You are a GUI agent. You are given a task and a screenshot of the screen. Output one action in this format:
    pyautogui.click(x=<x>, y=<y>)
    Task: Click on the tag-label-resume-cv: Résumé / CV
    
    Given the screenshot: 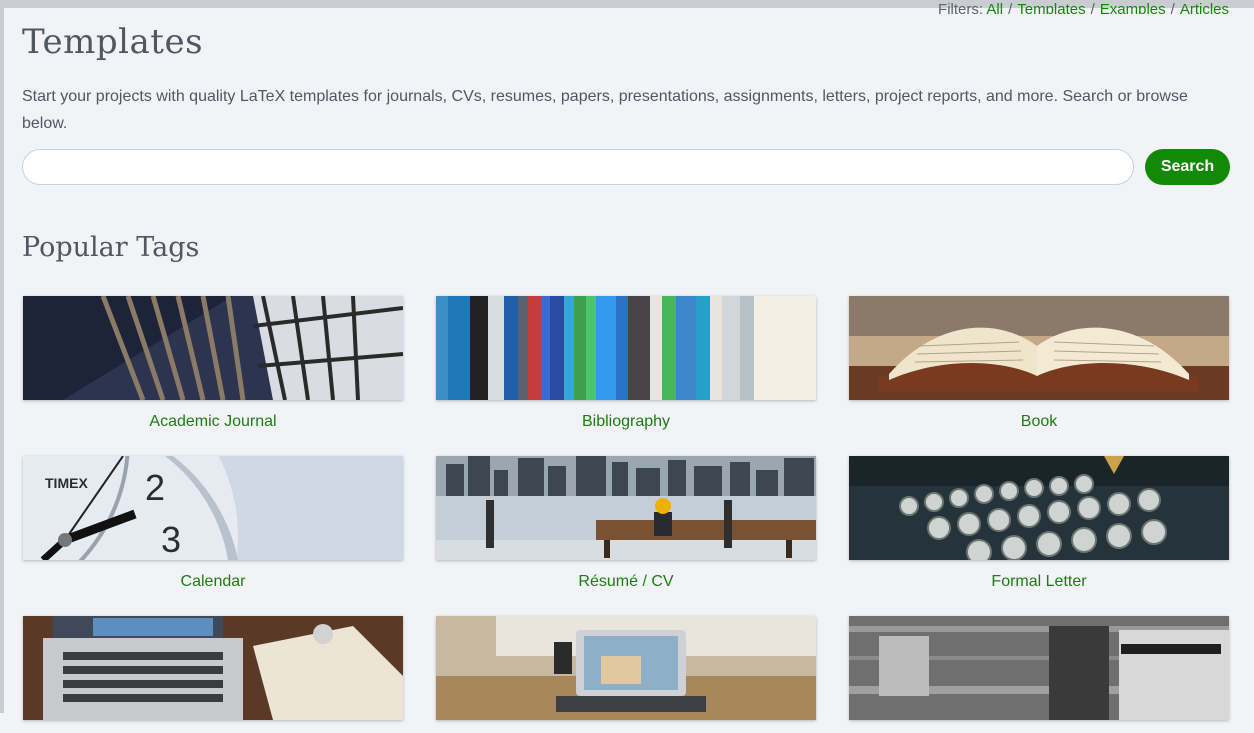 What is the action you would take?
    pyautogui.click(x=626, y=582)
    